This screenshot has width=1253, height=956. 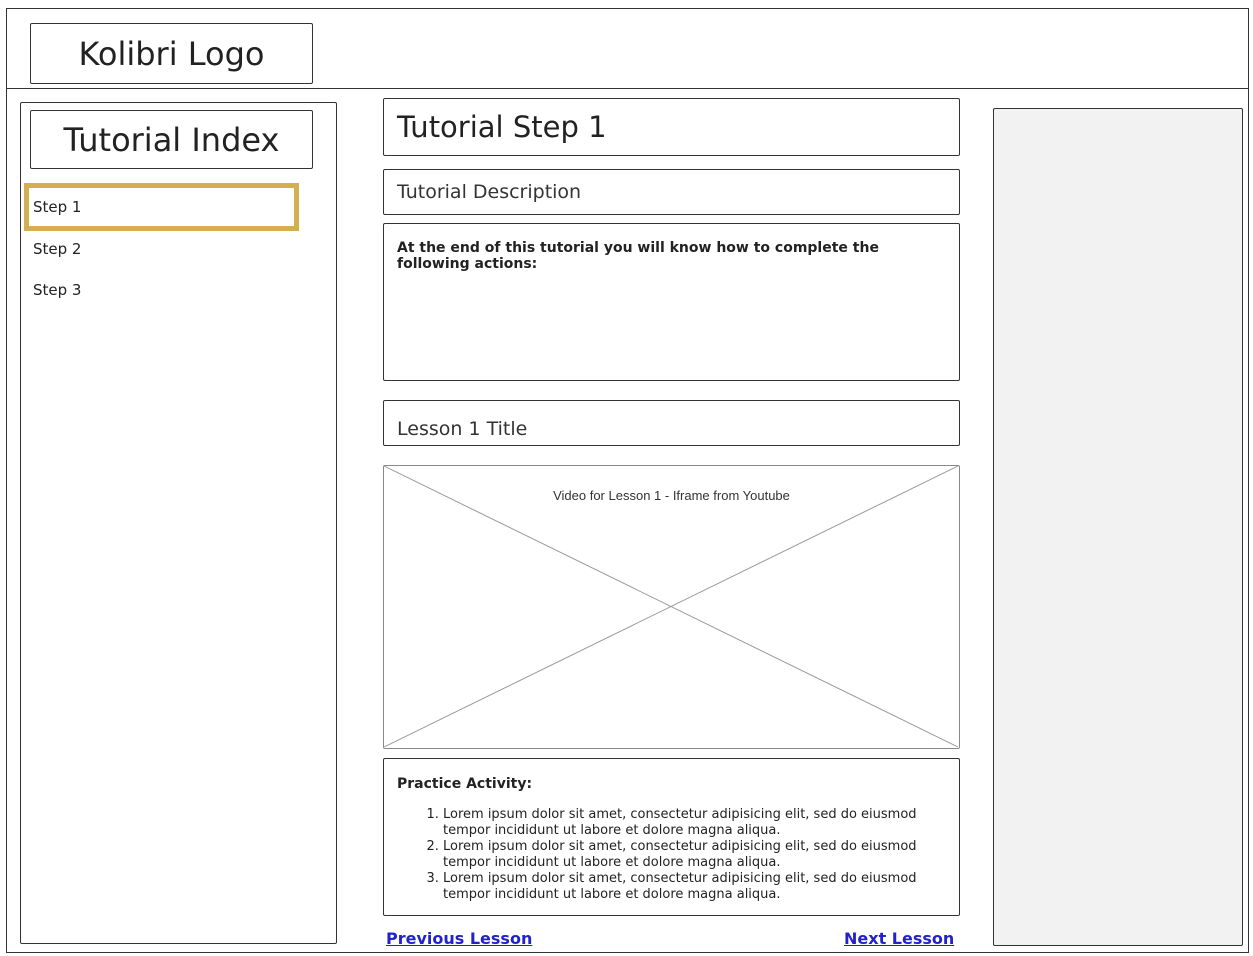 I want to click on lesson-title-box: Lesson 1 Title, so click(x=671, y=423).